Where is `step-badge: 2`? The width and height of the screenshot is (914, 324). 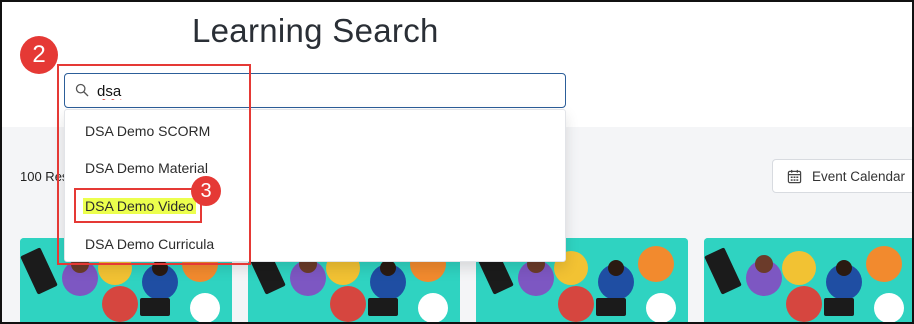
step-badge: 2 is located at coordinates (39, 55).